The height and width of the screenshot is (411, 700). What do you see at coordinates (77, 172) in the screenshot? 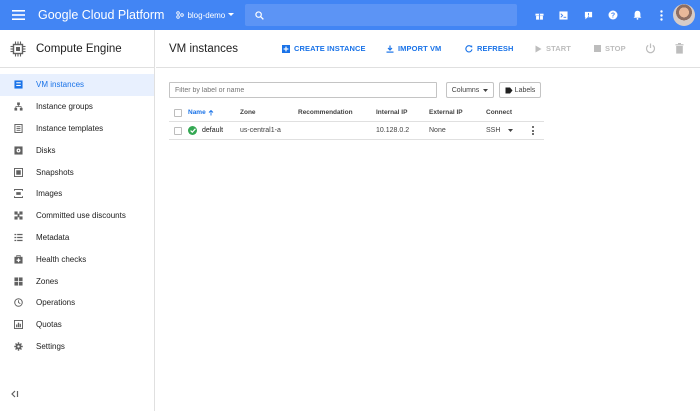
I see `sidebar-item-snapshots: Snapshots` at bounding box center [77, 172].